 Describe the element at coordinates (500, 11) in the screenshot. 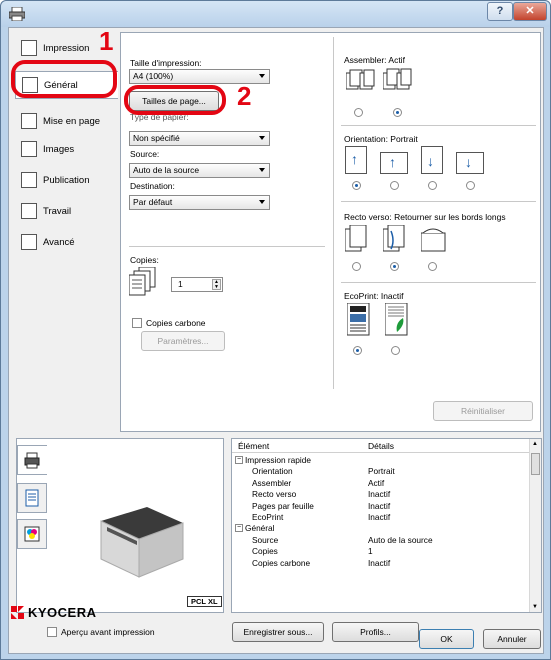

I see `help-button: ?` at that location.